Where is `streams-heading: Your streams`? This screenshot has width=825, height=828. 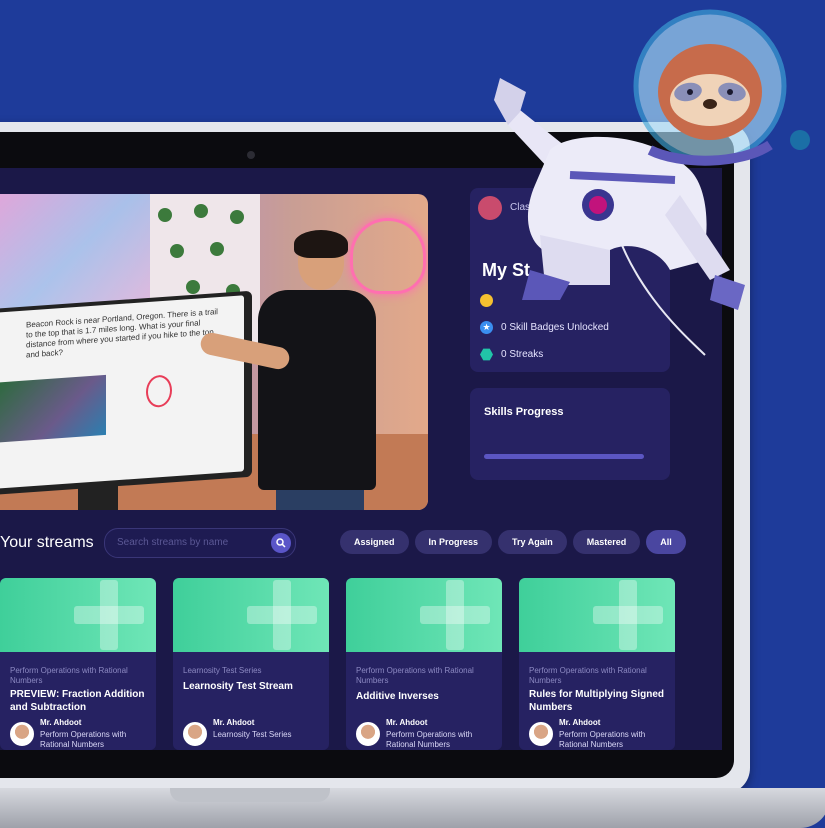 streams-heading: Your streams is located at coordinates (47, 542).